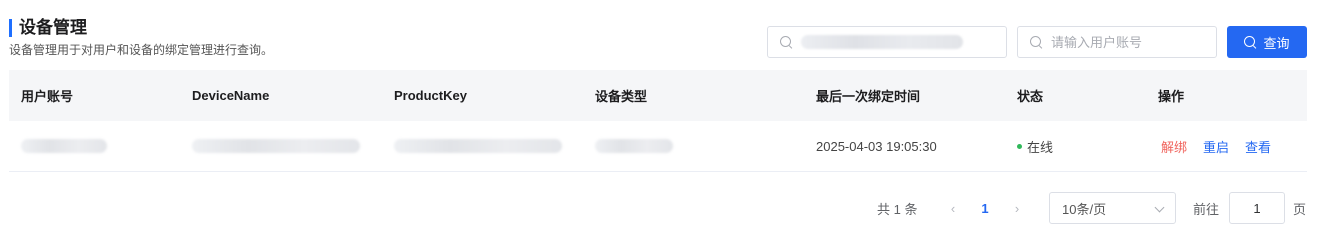  Describe the element at coordinates (1174, 146) in the screenshot. I see `unbind-link: 解绑` at that location.